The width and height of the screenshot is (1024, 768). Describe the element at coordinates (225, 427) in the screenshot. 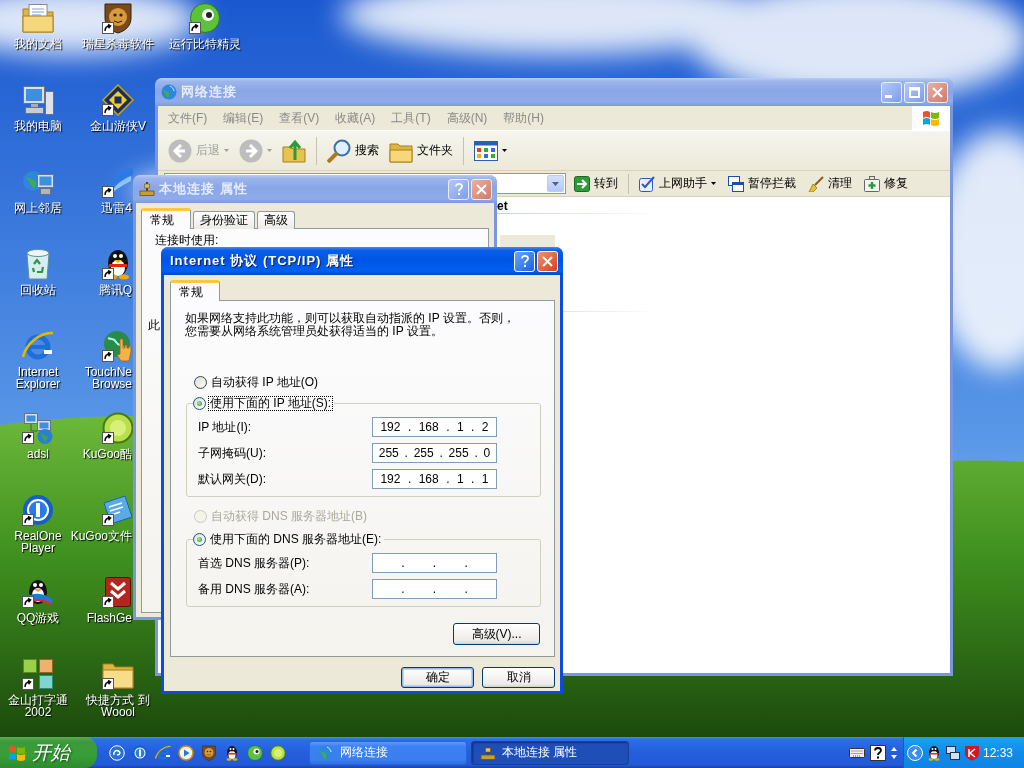

I see `field-label: IP 地址(I):` at that location.